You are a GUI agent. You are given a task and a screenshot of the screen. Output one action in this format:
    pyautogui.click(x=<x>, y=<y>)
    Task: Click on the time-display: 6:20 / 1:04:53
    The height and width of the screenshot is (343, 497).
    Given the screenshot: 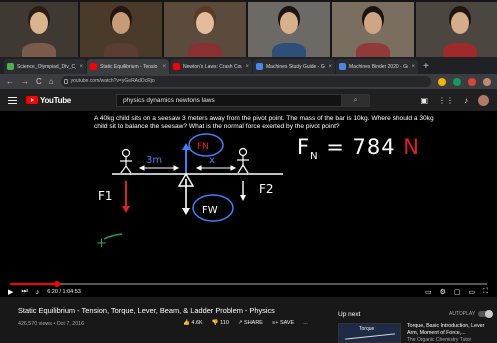 What is the action you would take?
    pyautogui.click(x=64, y=292)
    